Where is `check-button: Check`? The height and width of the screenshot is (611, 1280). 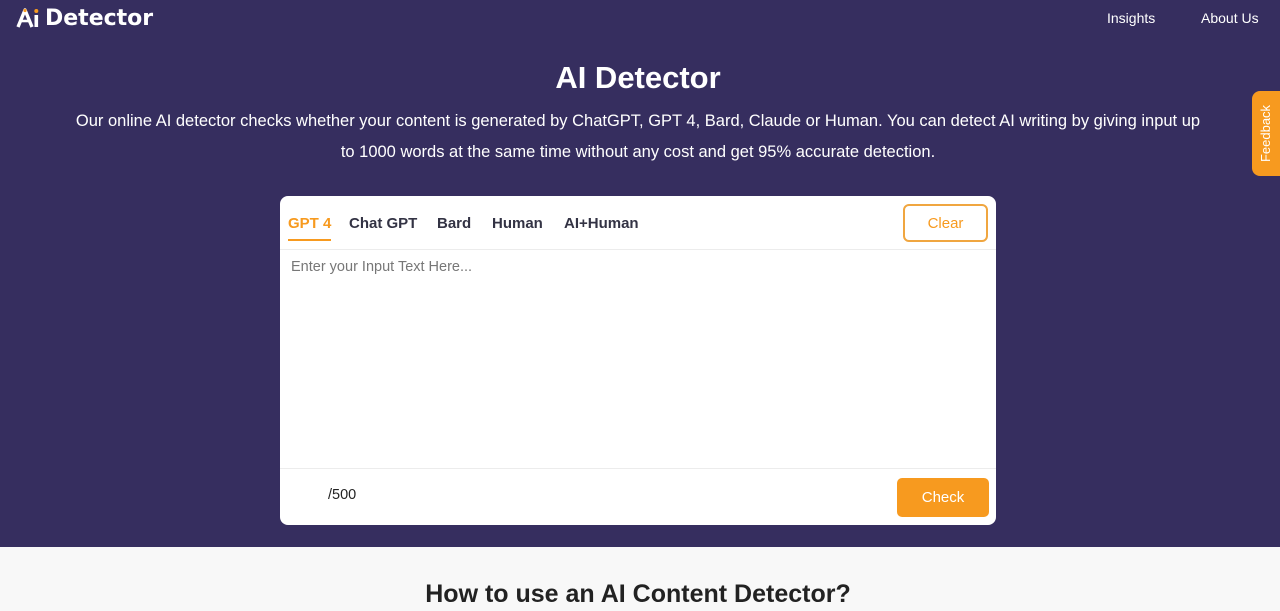
check-button: Check is located at coordinates (943, 497).